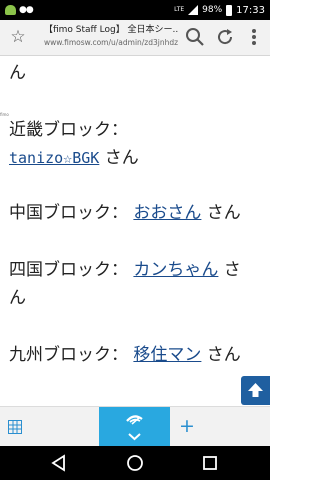 The width and height of the screenshot is (320, 480). I want to click on chugoku-label: 中国ブロック：, so click(68, 213).